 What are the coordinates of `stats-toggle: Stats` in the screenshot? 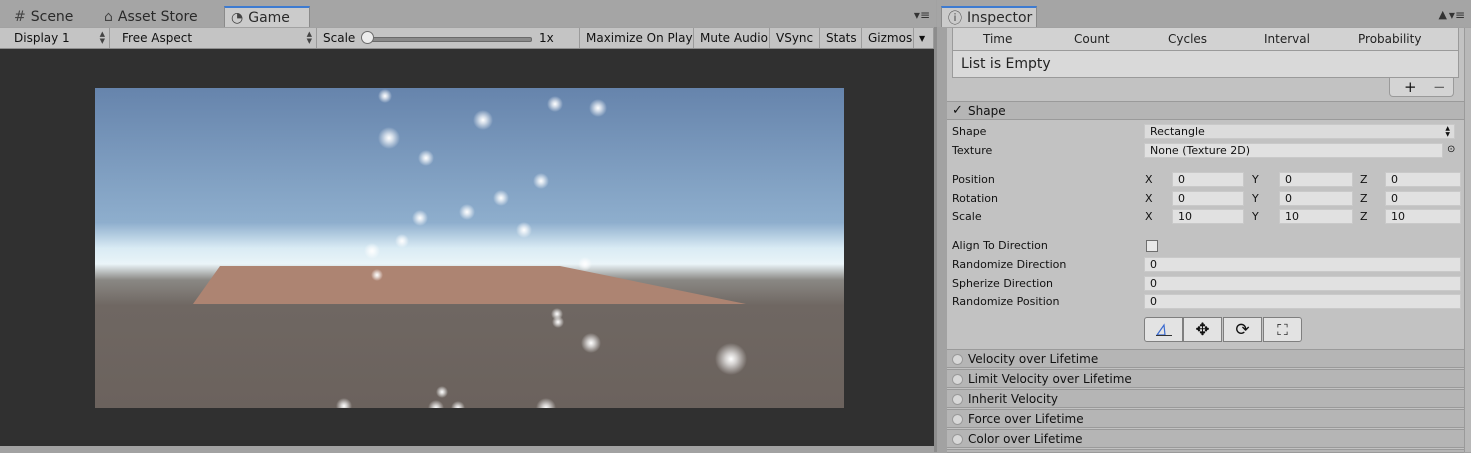 It's located at (841, 38).